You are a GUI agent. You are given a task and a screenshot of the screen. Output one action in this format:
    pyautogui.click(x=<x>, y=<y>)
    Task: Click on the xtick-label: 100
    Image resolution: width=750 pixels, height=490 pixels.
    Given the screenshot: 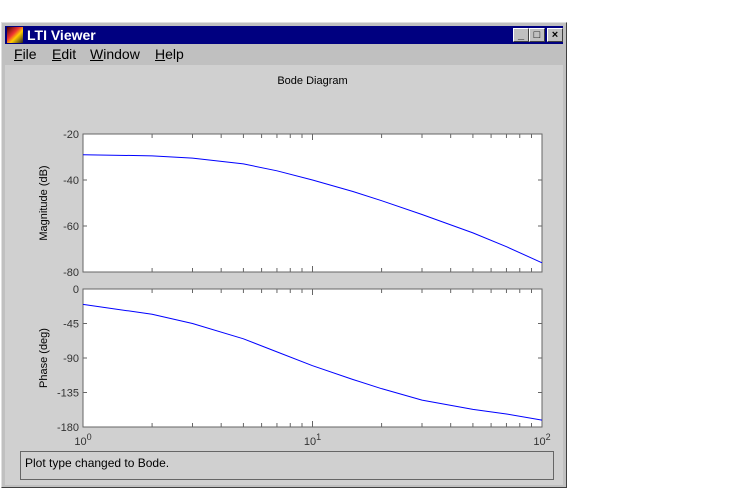 What is the action you would take?
    pyautogui.click(x=82, y=440)
    